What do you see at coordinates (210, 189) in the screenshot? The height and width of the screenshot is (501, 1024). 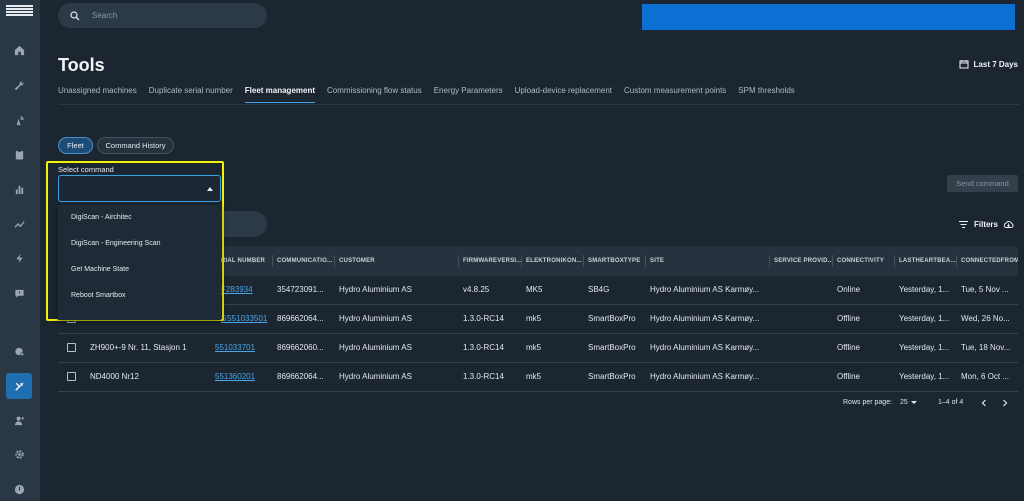 I see `caret-up-icon` at bounding box center [210, 189].